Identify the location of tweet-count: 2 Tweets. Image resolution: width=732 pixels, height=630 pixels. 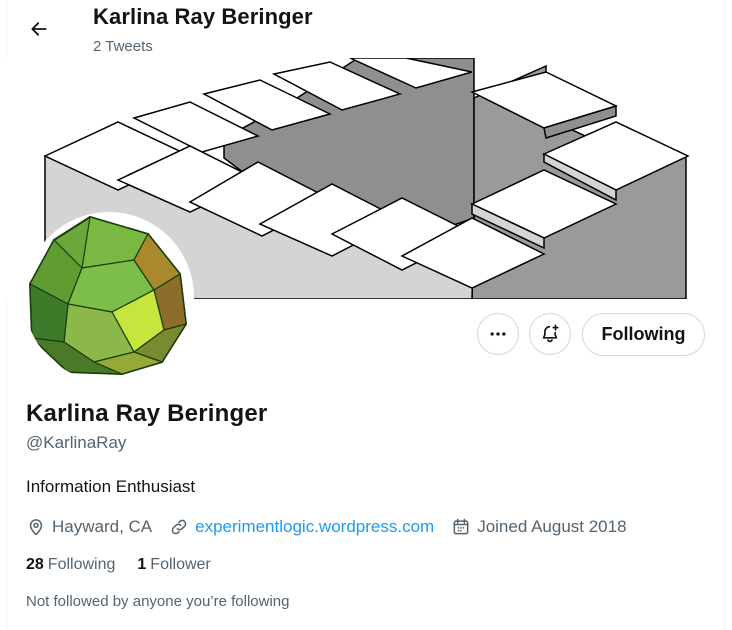
(123, 46).